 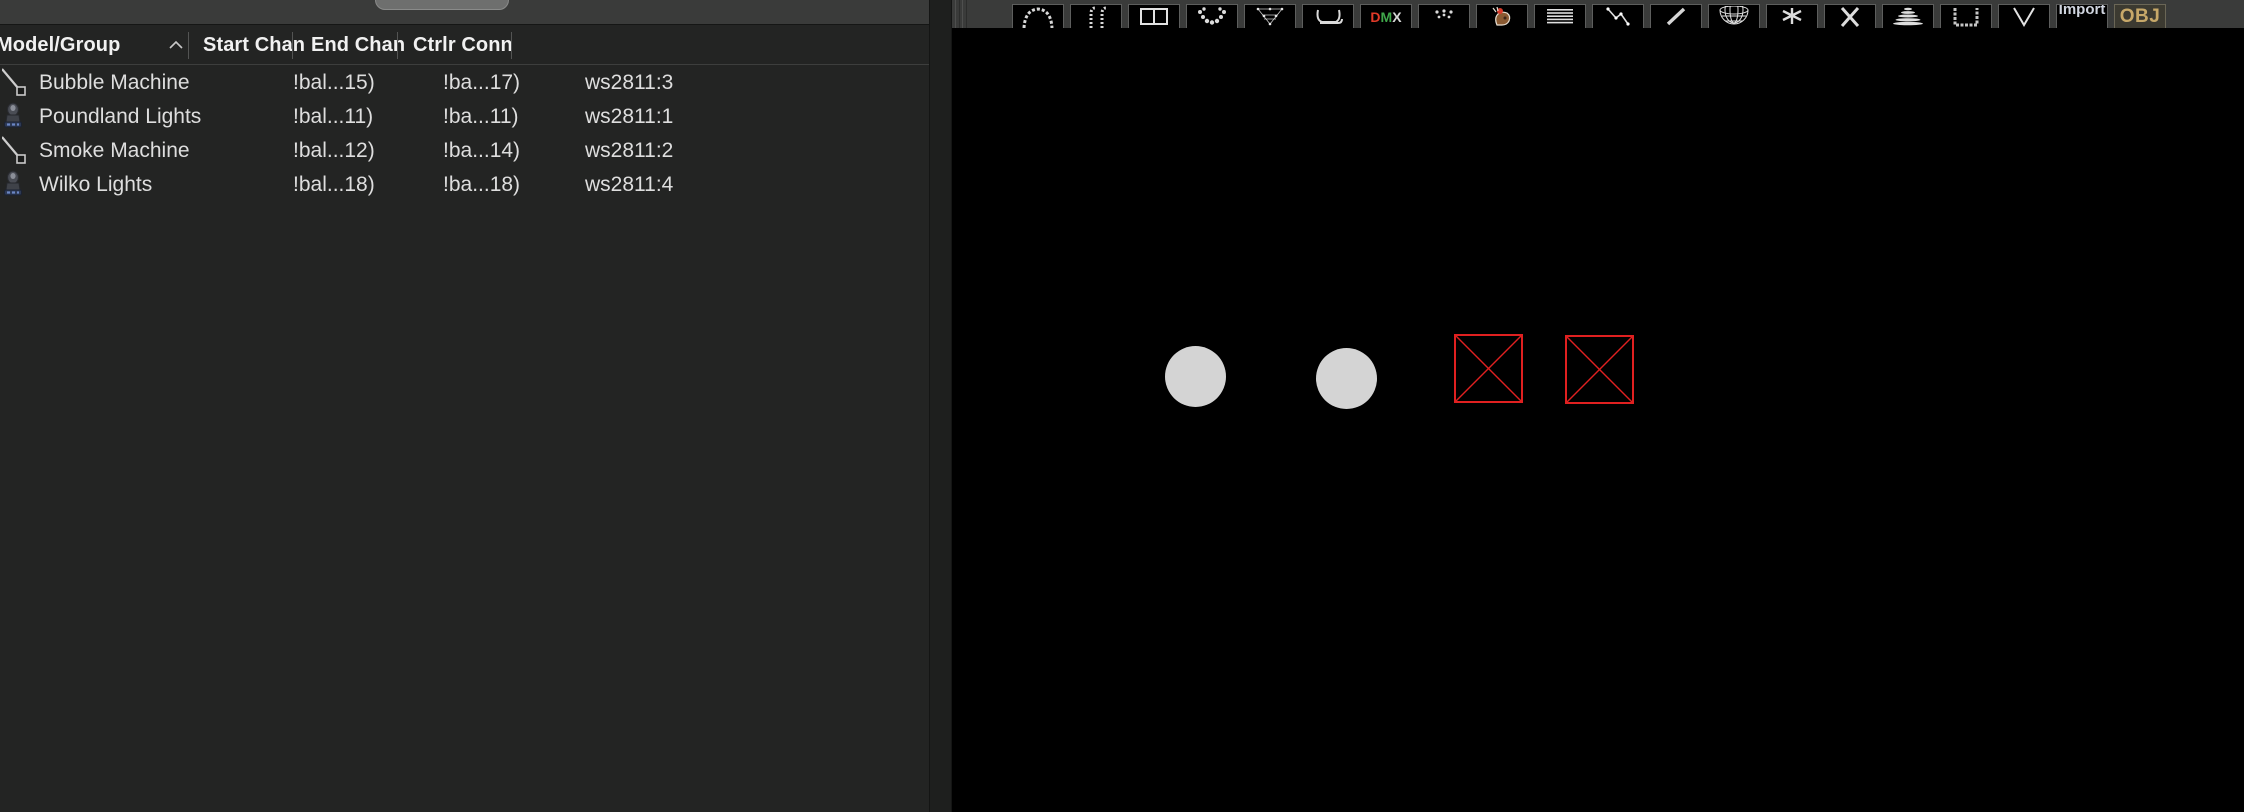 What do you see at coordinates (1270, 16) in the screenshot?
I see `icicle-model-icon` at bounding box center [1270, 16].